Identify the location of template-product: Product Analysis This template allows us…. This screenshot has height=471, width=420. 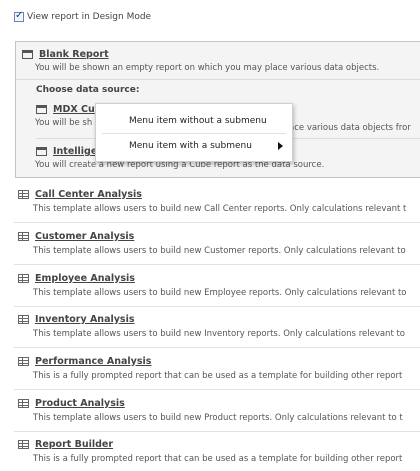
(219, 410).